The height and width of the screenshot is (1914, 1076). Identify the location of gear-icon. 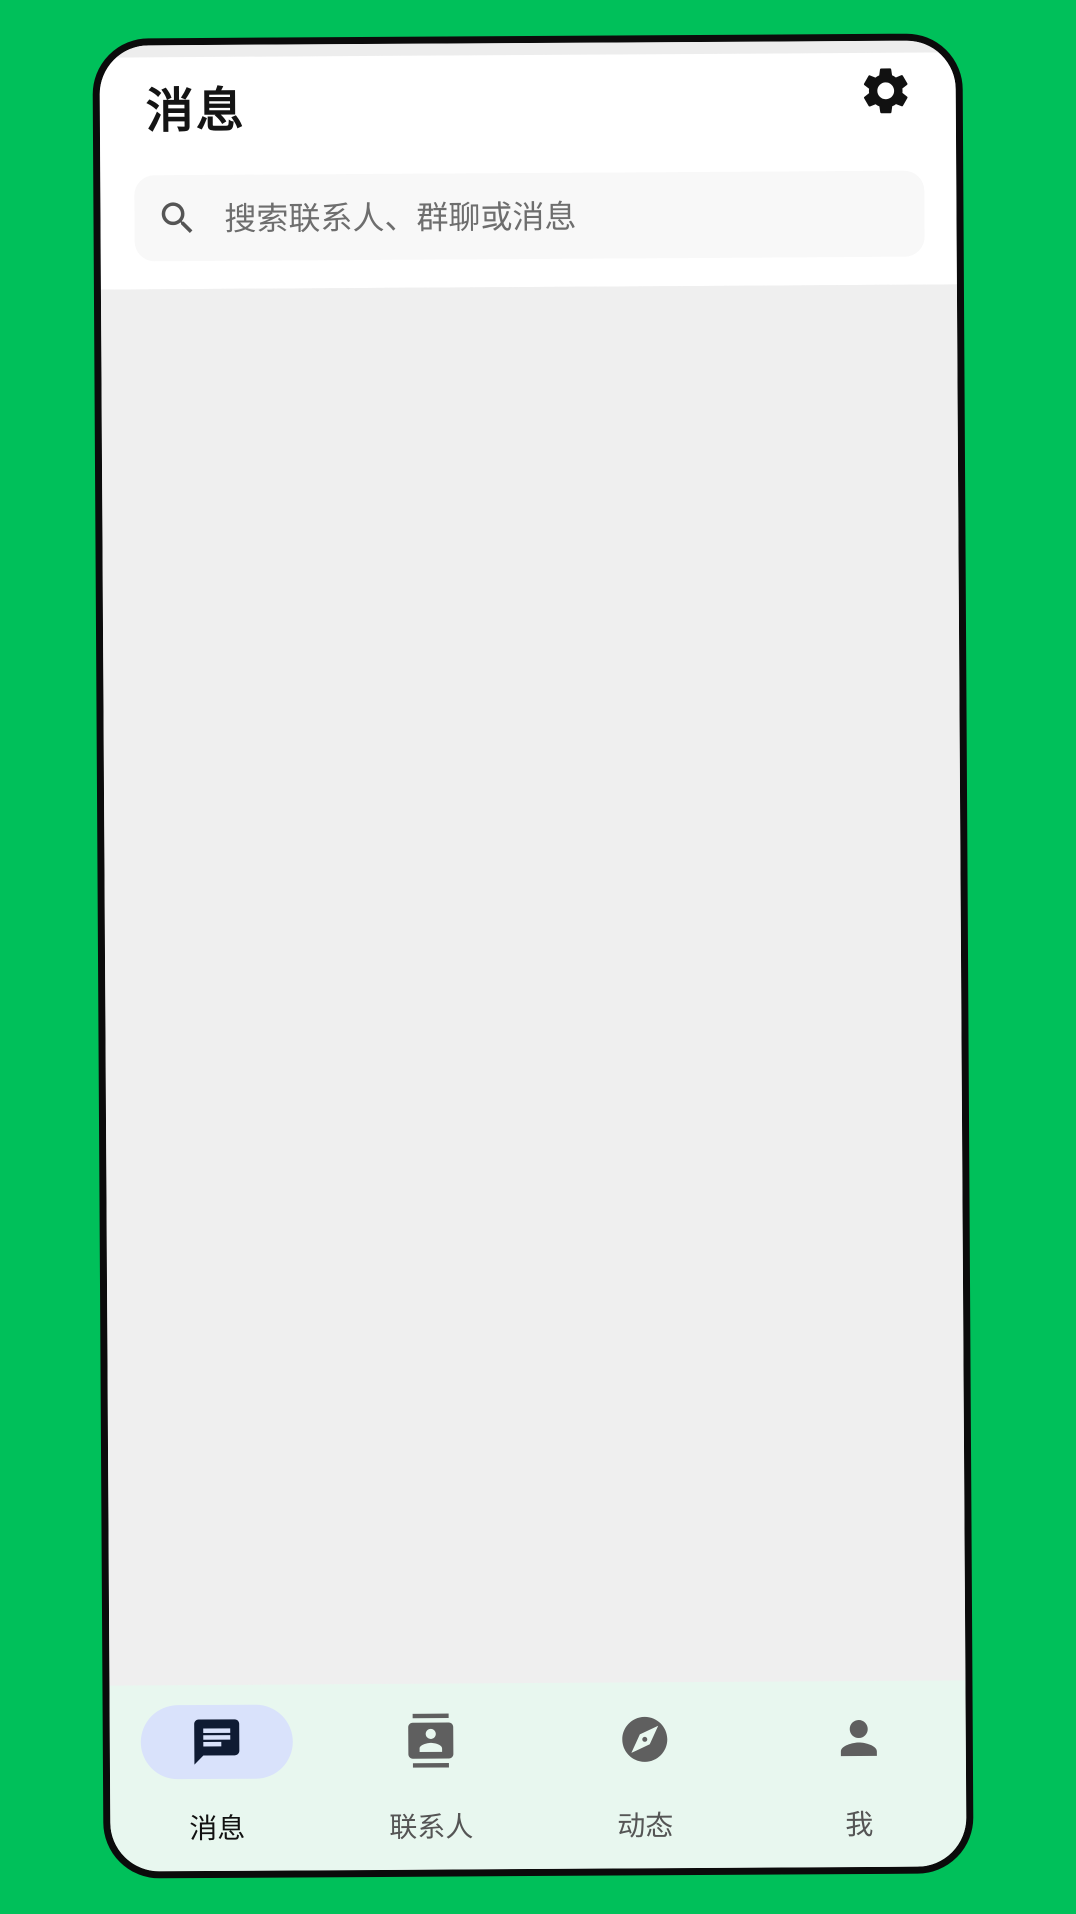
(885, 91).